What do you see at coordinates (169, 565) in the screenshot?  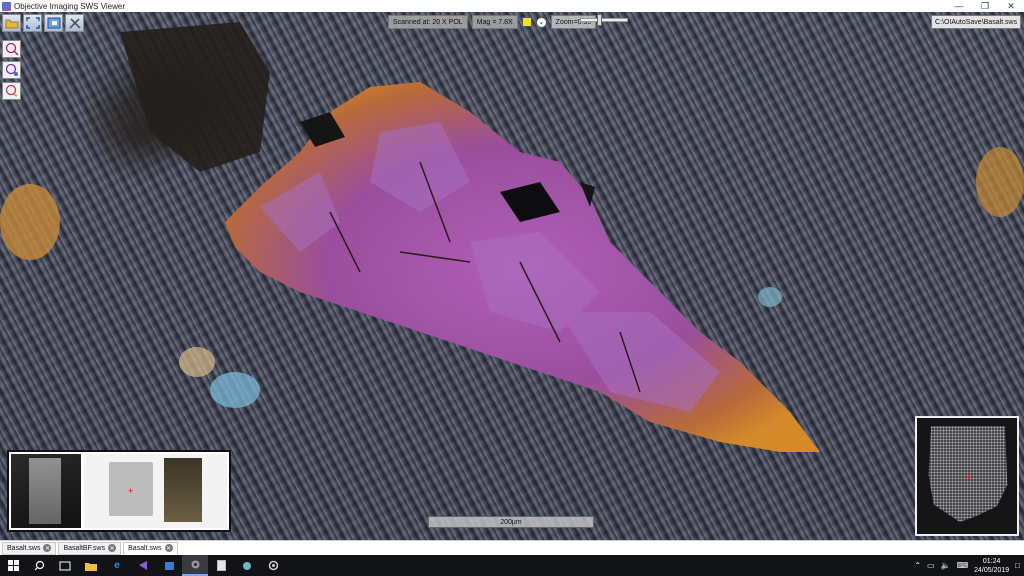 I see `app-store-icon` at bounding box center [169, 565].